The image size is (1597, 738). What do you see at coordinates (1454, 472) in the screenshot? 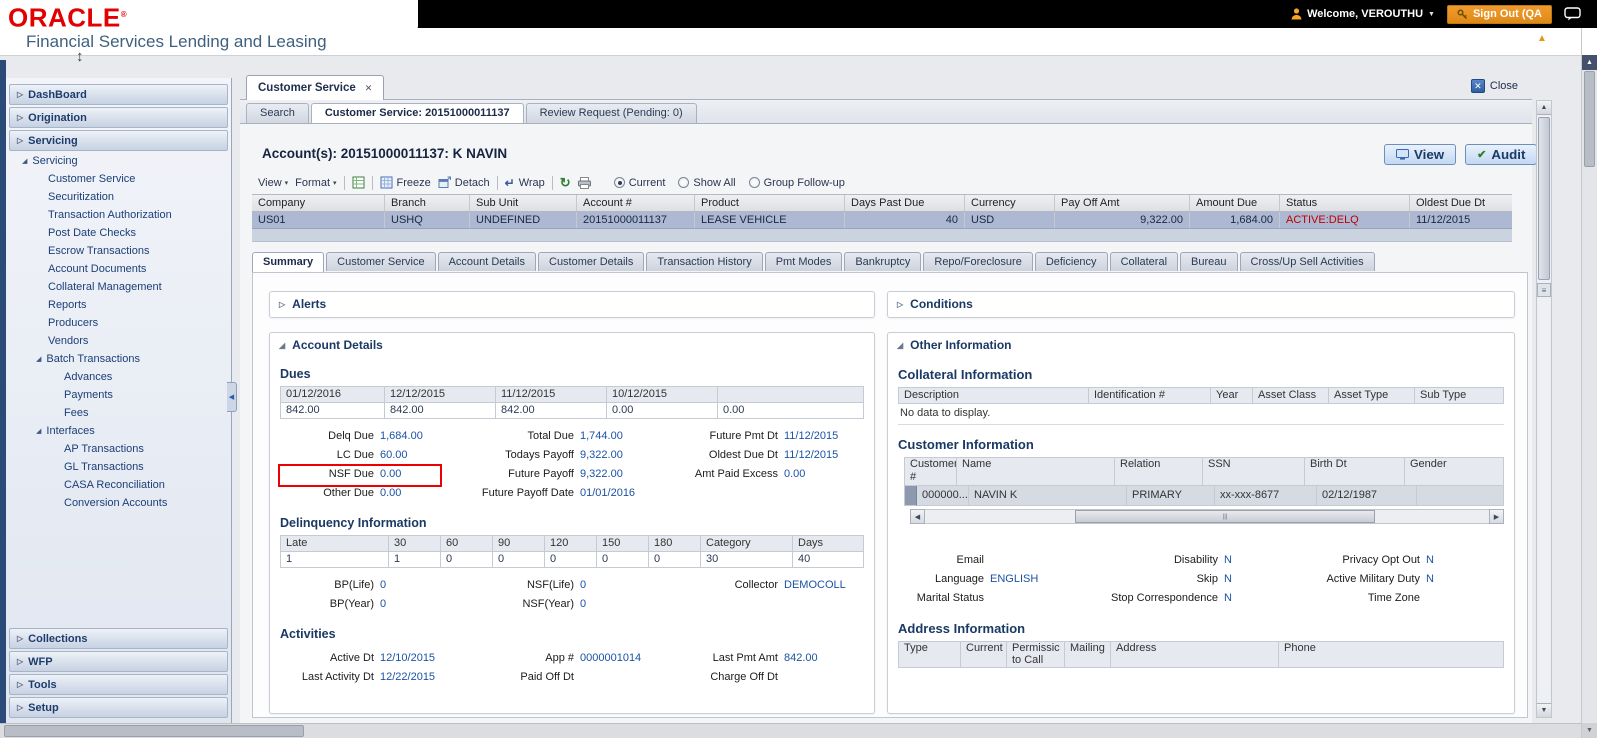
I see `customer-header-cell: Gender` at bounding box center [1454, 472].